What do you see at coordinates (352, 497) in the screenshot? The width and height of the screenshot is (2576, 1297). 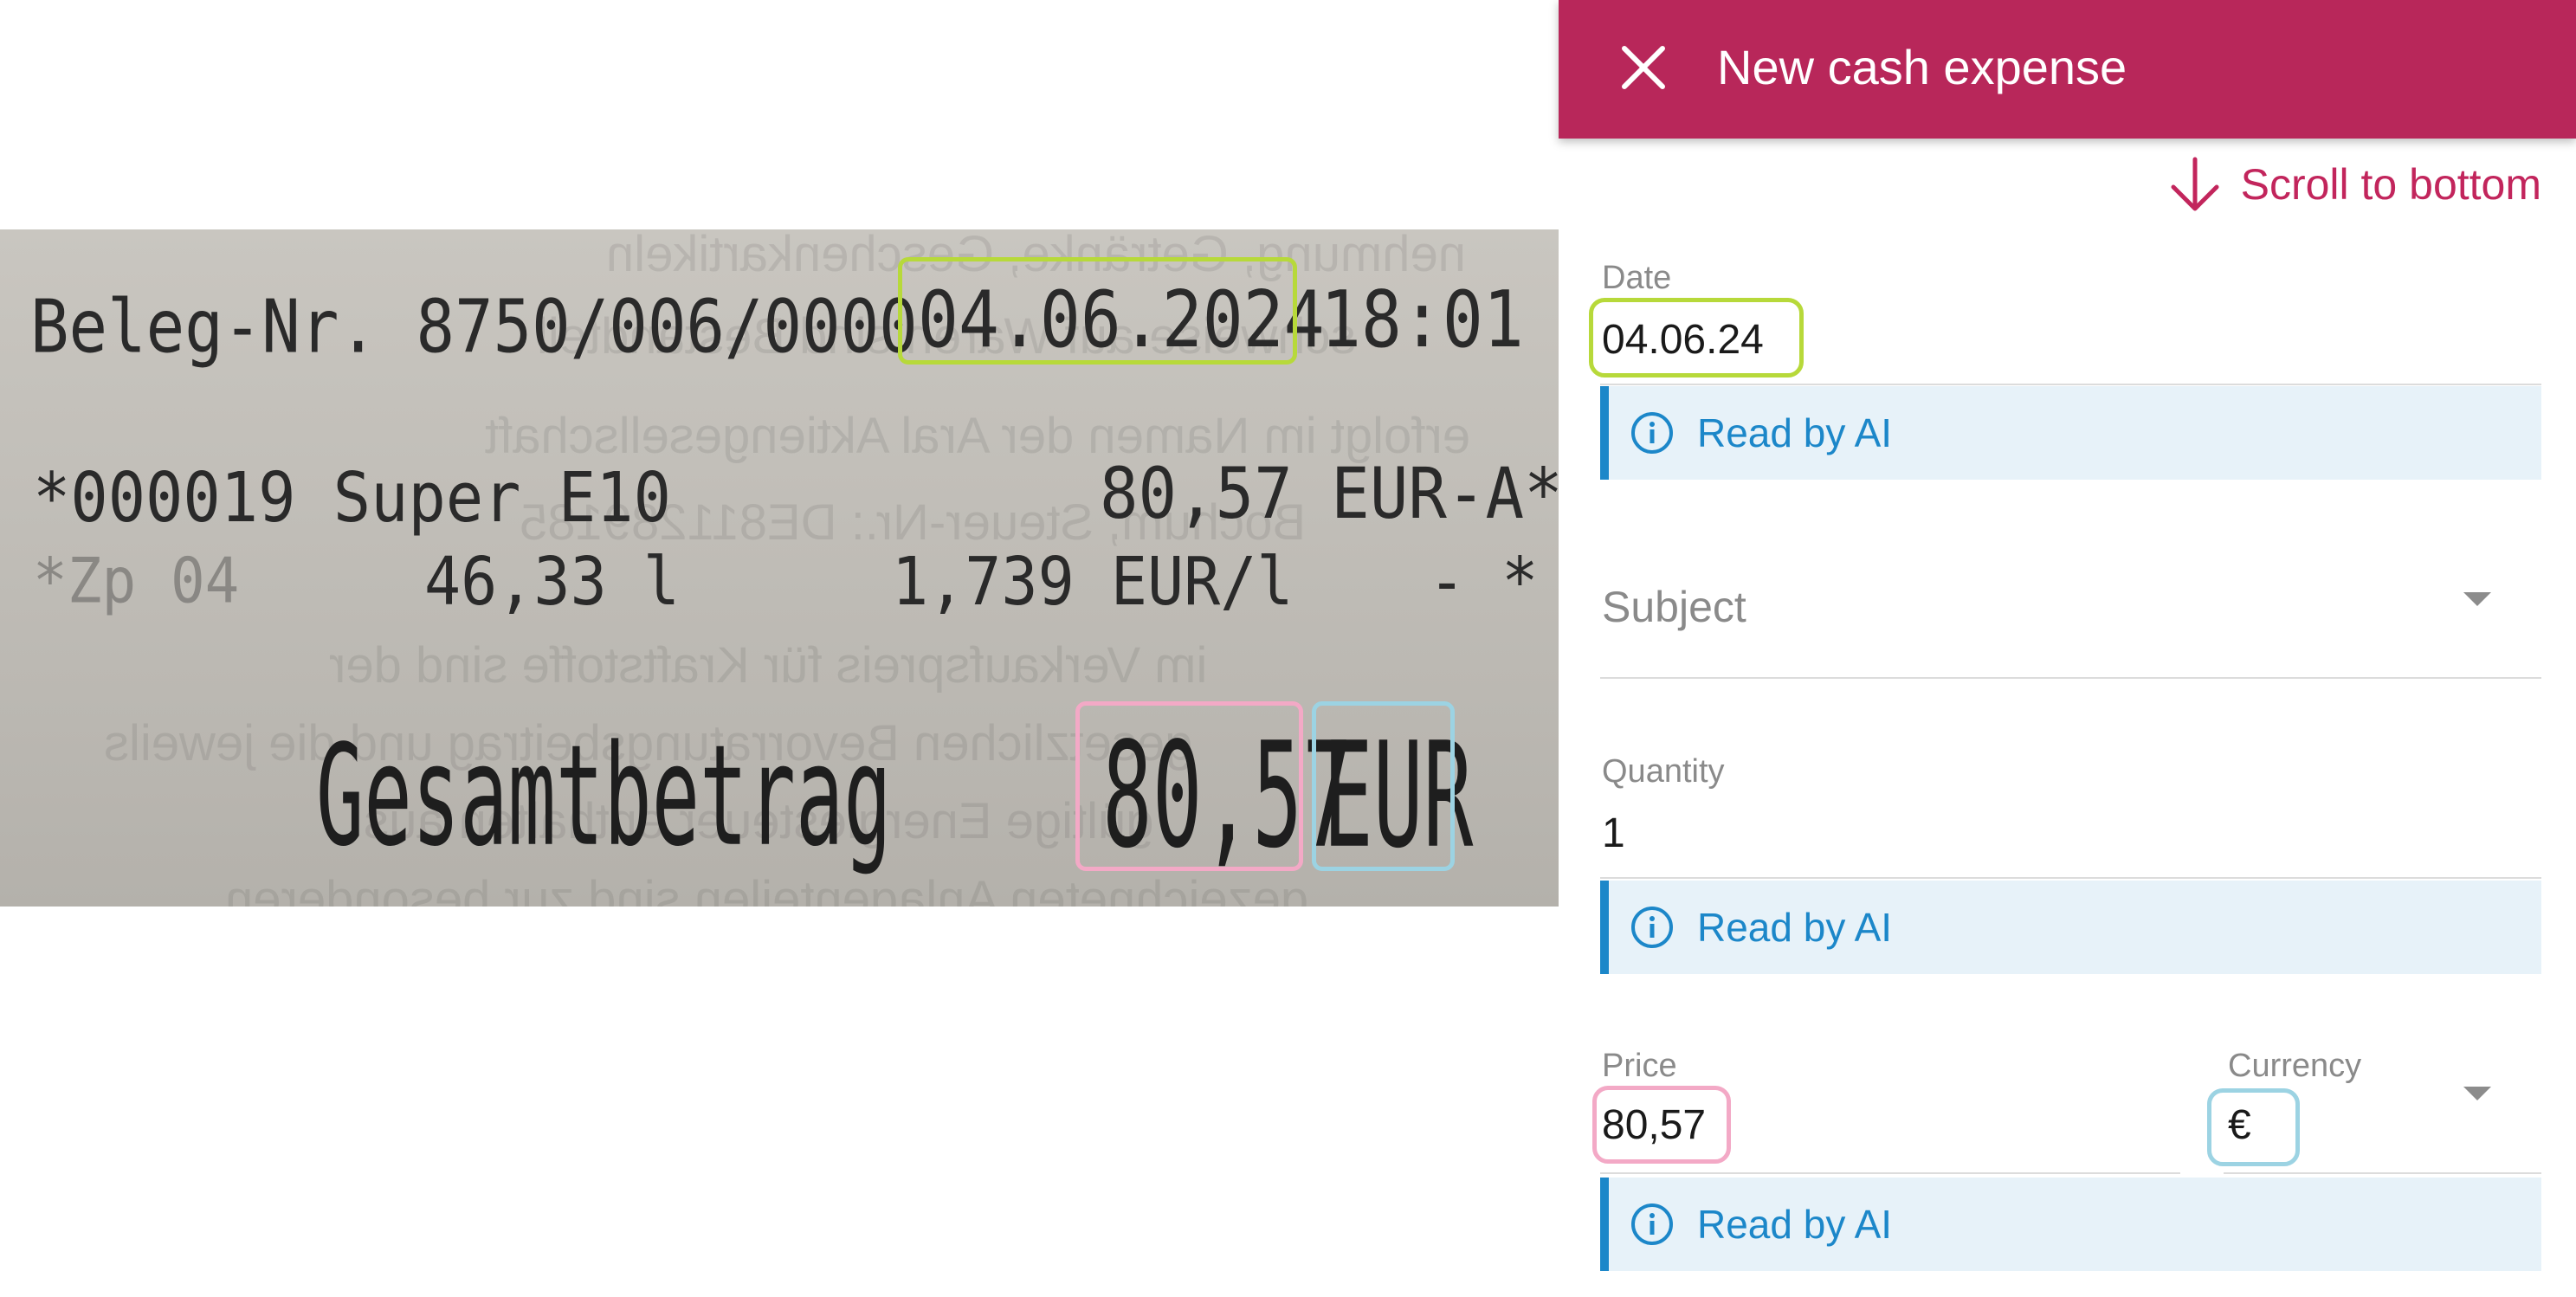 I see `receipt-item: *000019 Super E10` at bounding box center [352, 497].